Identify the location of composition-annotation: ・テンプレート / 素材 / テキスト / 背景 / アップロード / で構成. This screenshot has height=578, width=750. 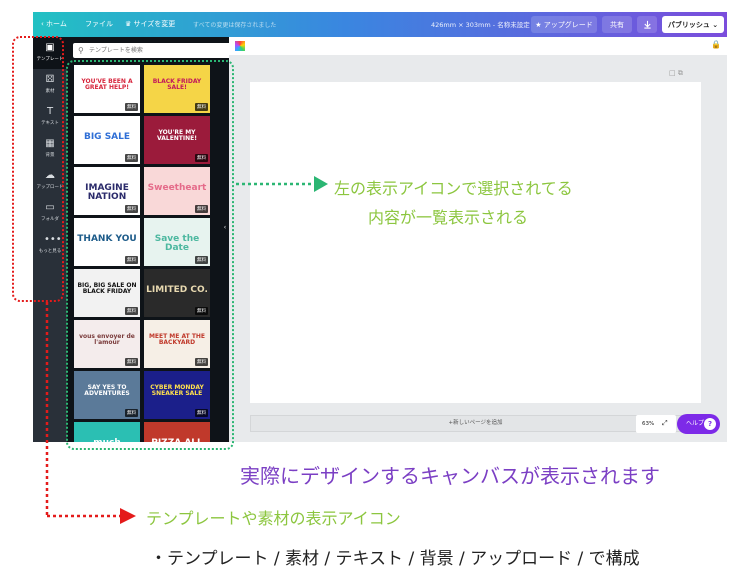
(395, 559).